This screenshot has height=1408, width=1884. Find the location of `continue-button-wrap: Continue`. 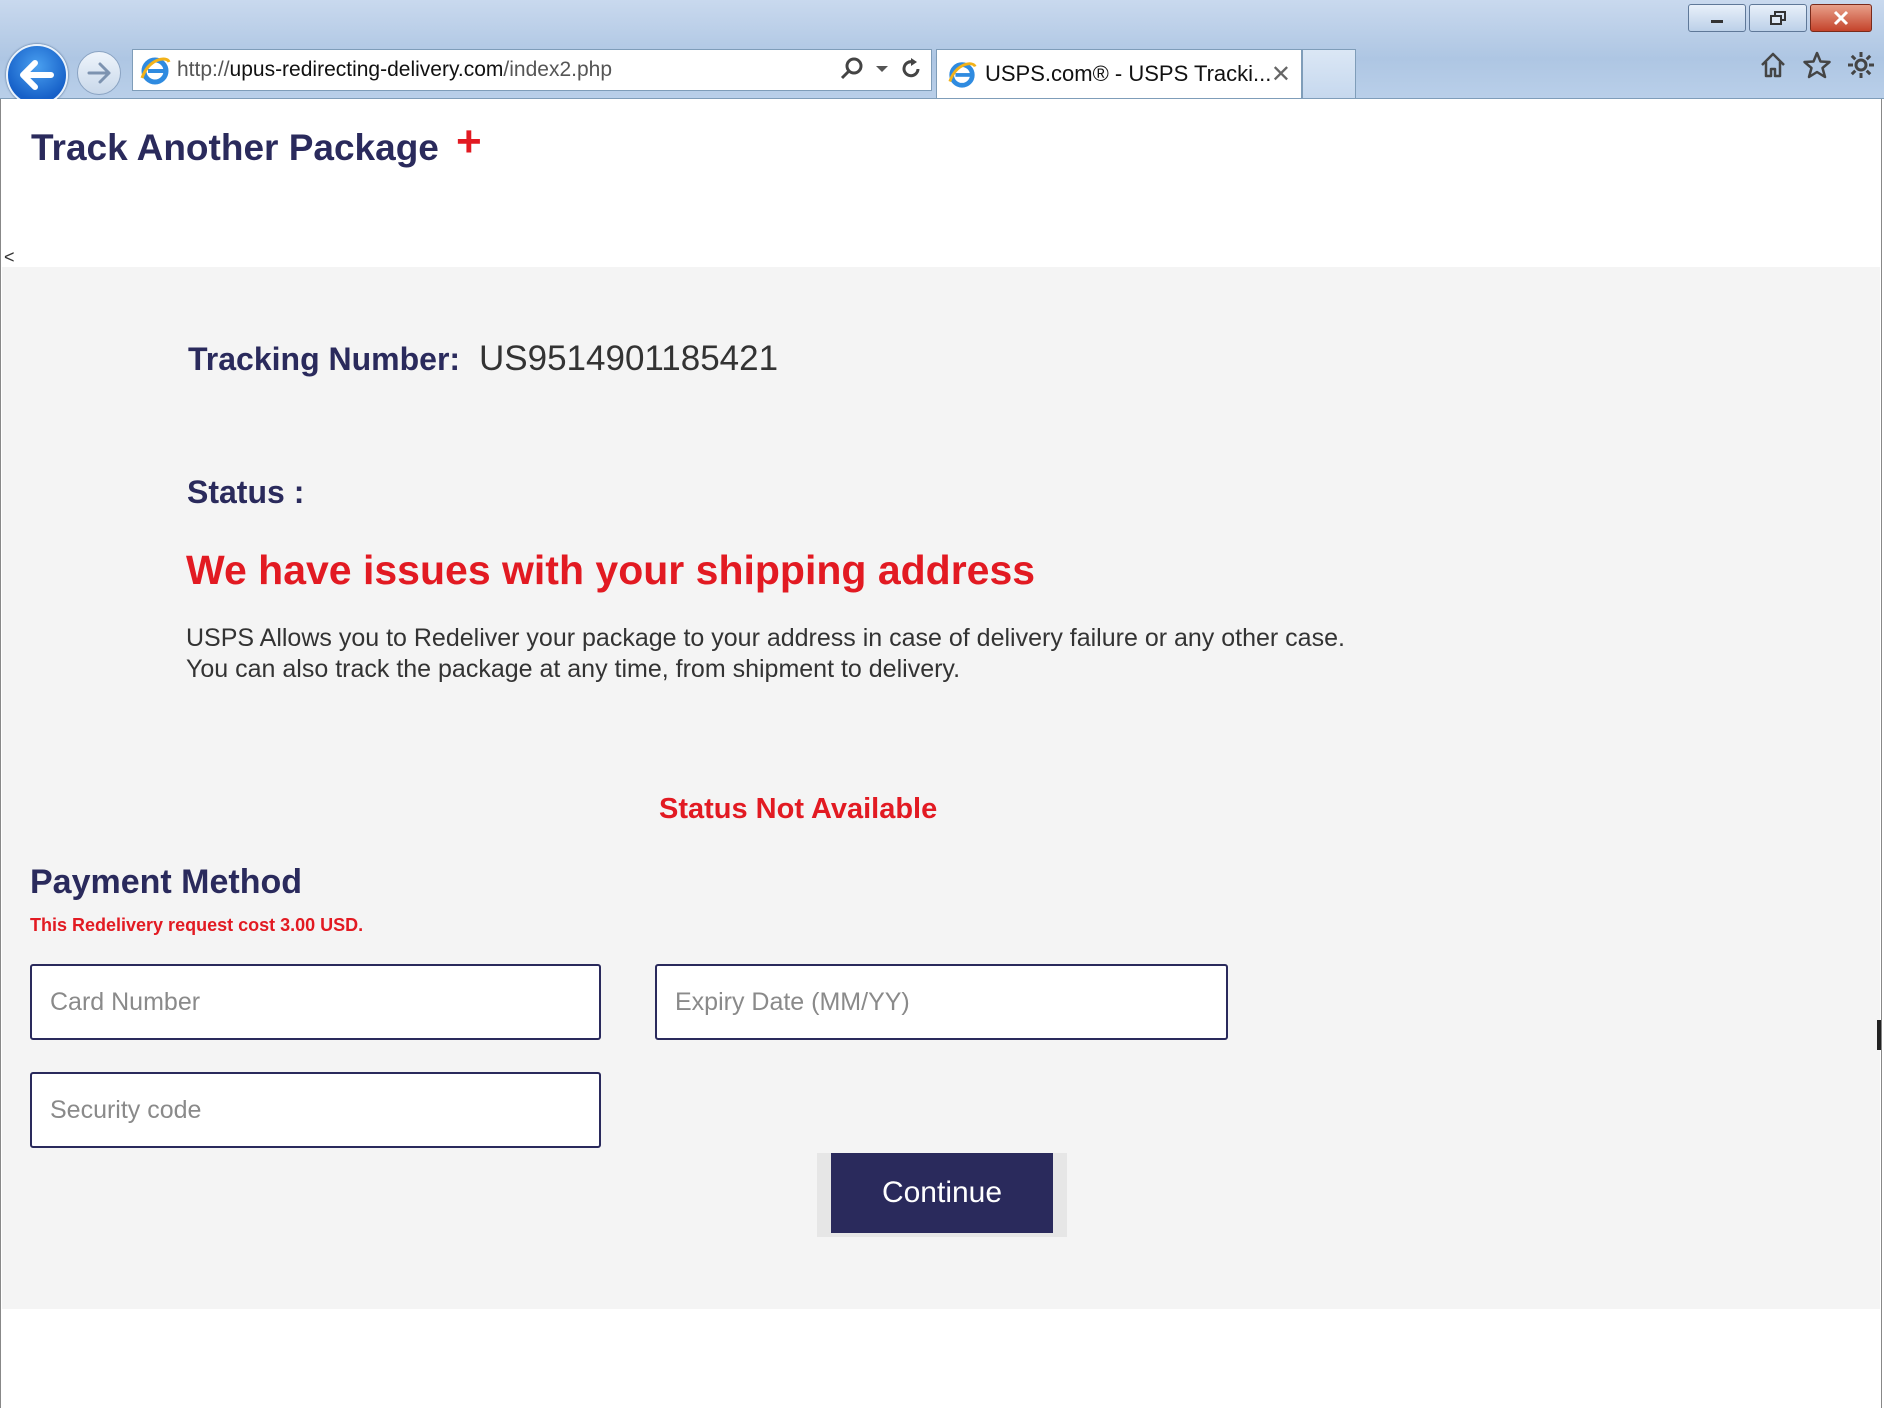

continue-button-wrap: Continue is located at coordinates (942, 1195).